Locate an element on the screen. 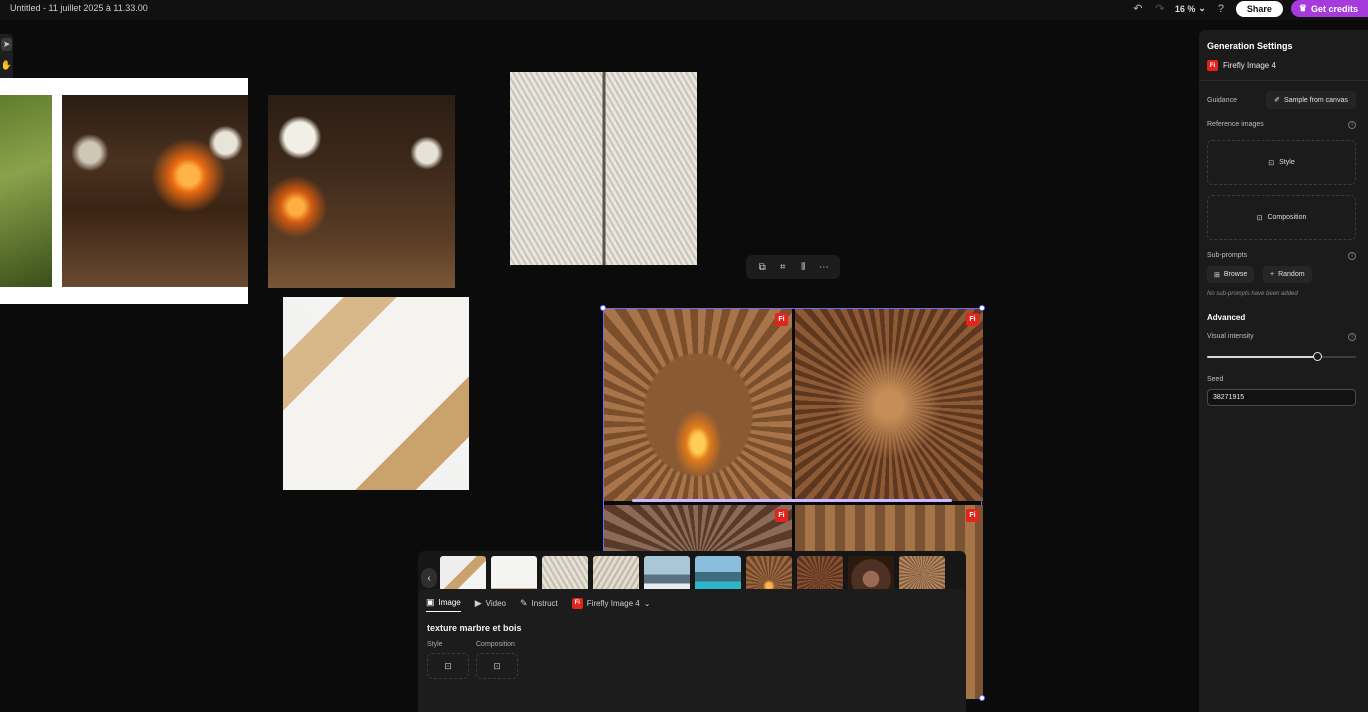  plus-icon: + is located at coordinates (1272, 274).